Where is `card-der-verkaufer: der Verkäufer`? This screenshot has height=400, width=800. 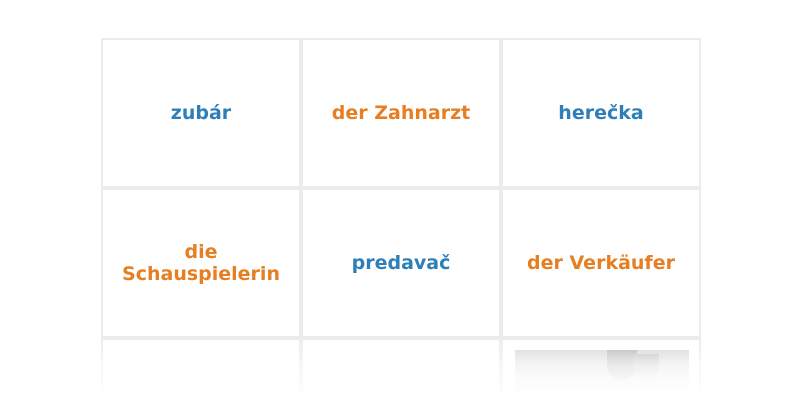 card-der-verkaufer: der Verkäufer is located at coordinates (601, 263).